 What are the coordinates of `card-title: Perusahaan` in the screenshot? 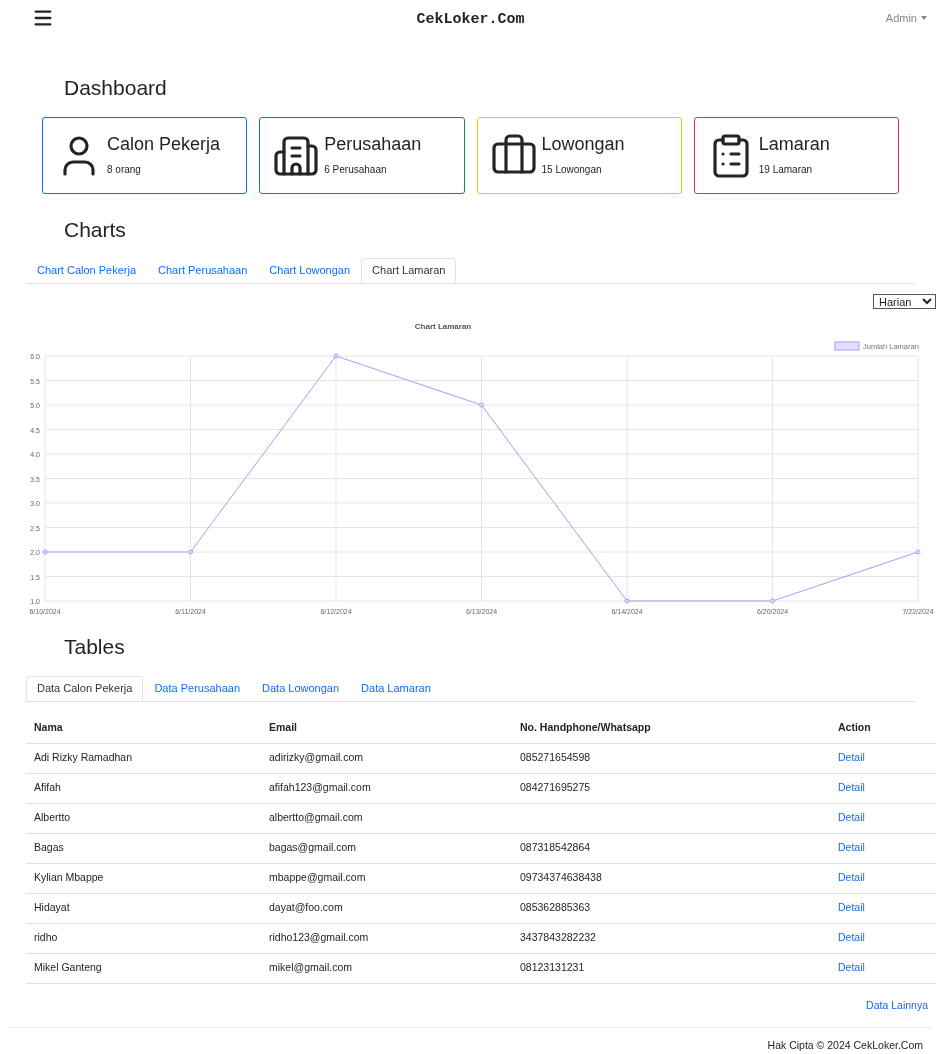 It's located at (373, 144).